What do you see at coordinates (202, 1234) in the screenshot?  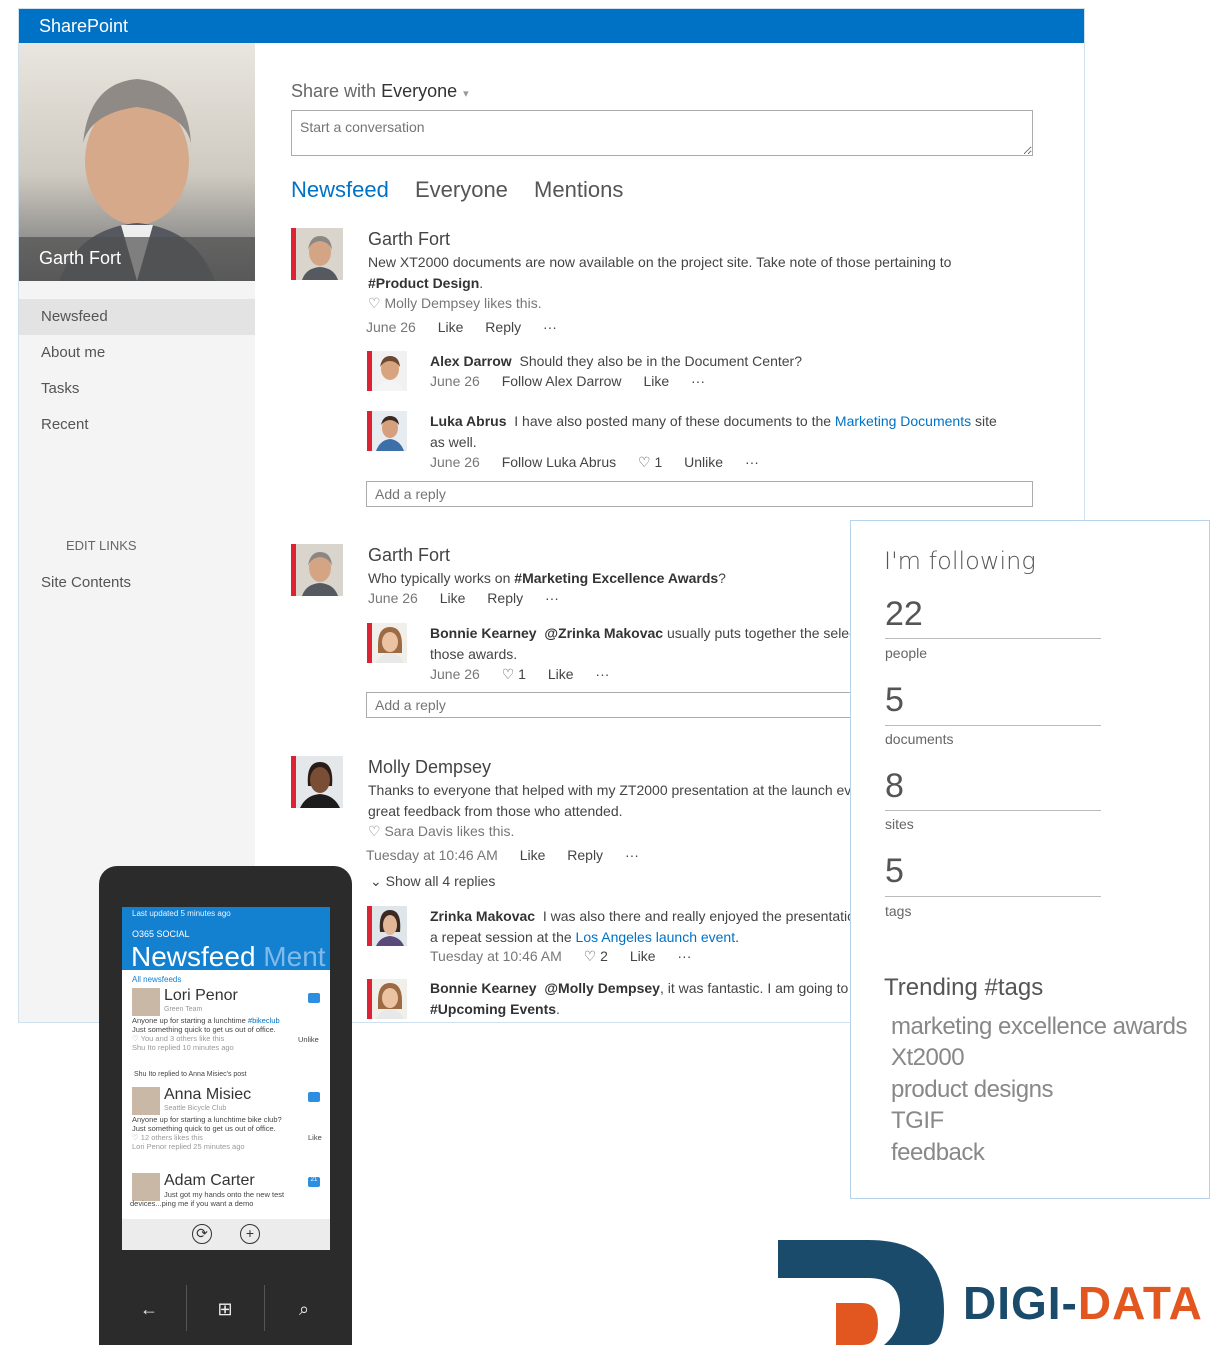 I see `sync-icon: ⟳` at bounding box center [202, 1234].